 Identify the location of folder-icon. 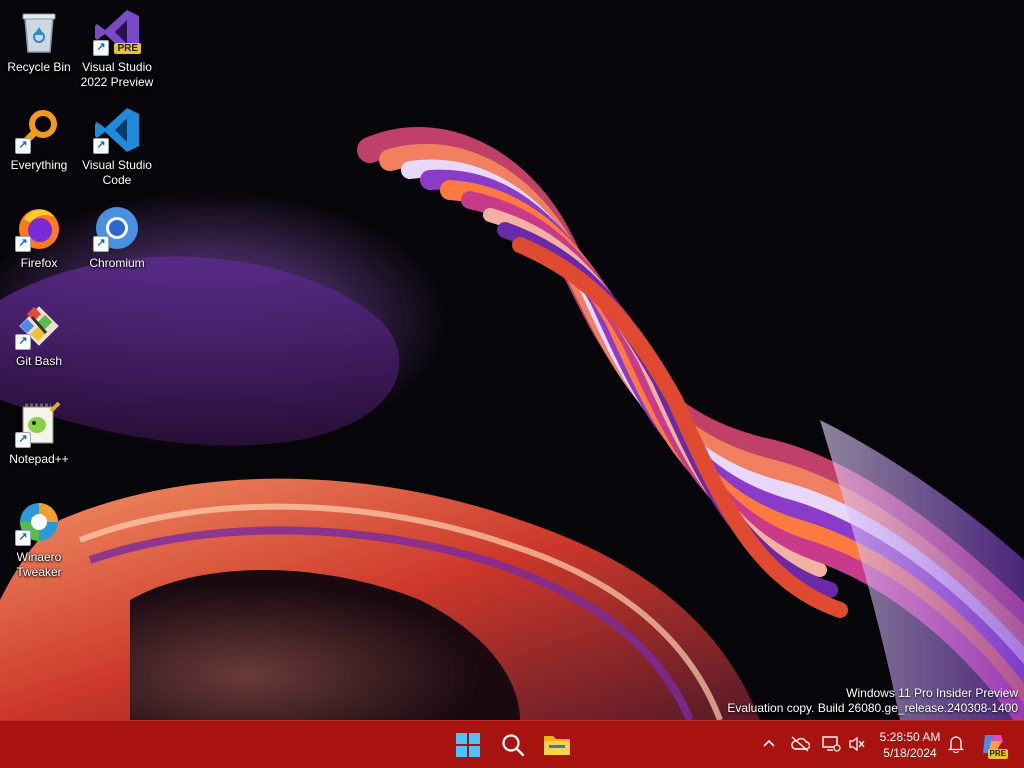
(557, 745).